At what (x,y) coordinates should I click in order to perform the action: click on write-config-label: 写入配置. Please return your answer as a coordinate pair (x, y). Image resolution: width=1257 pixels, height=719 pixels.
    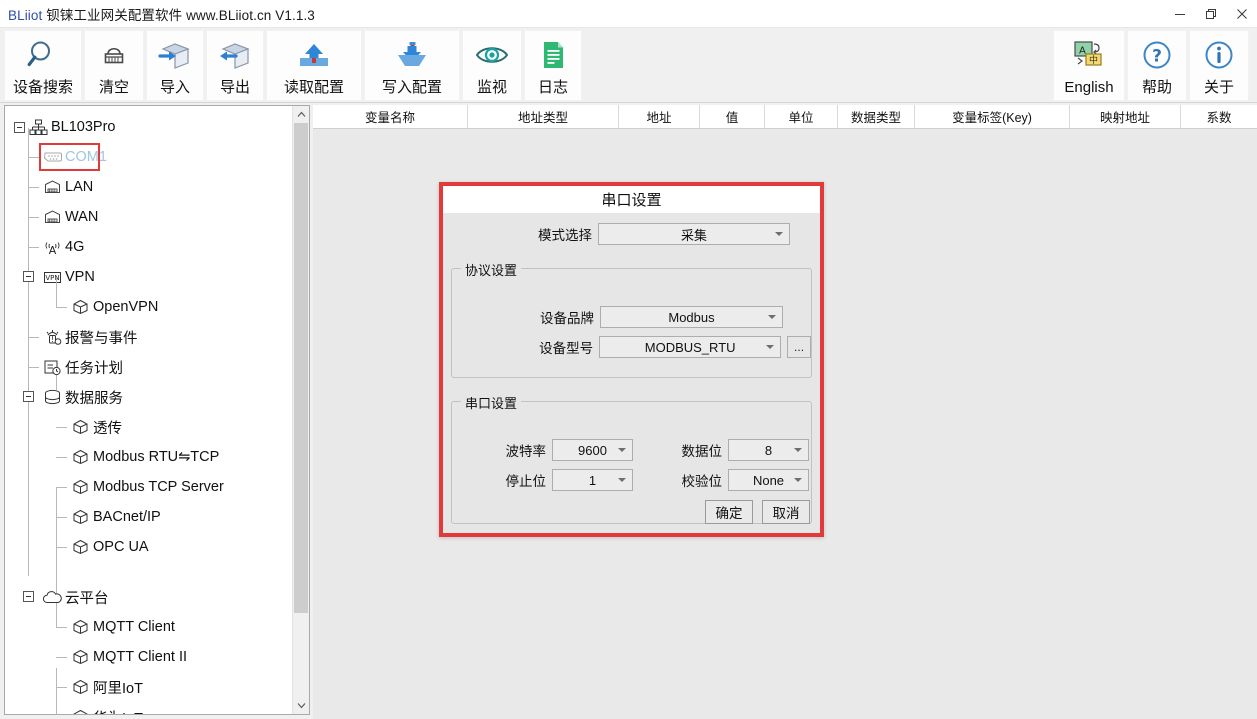
    Looking at the image, I should click on (411, 87).